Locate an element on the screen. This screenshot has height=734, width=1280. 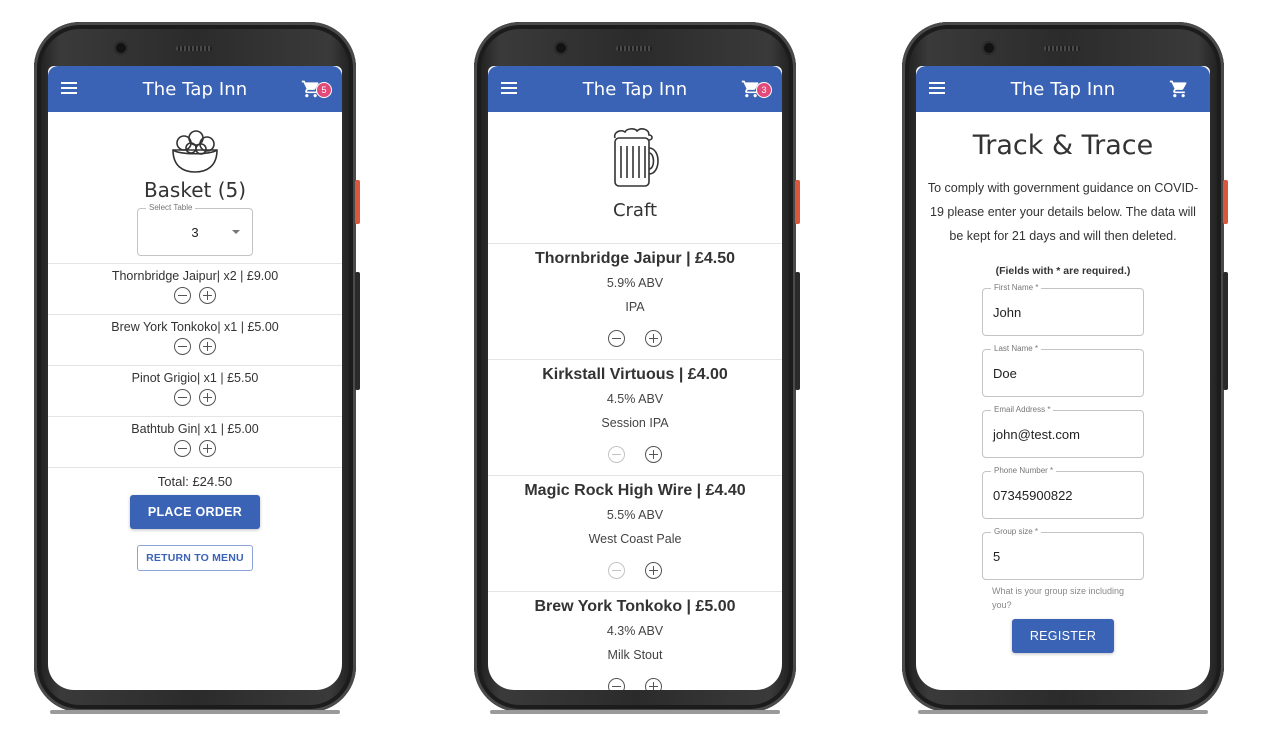
app-bar: The Tap Inn is located at coordinates (1063, 89).